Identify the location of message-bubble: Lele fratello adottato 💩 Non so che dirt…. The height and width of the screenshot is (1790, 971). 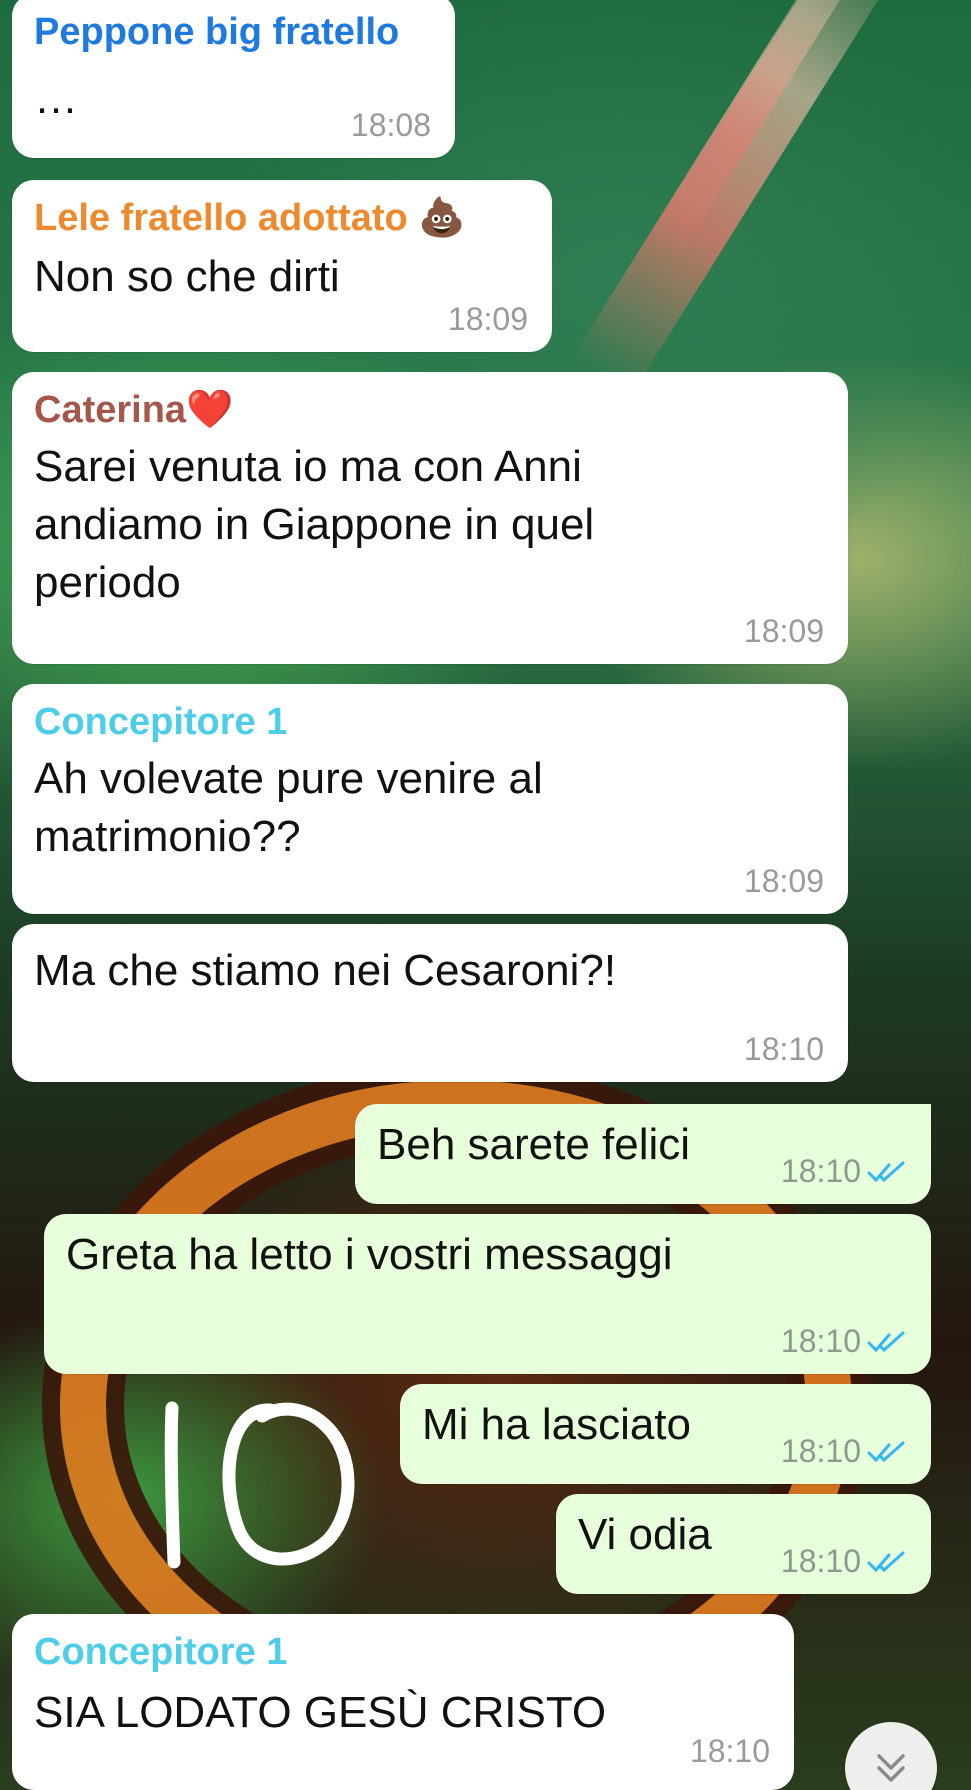
(282, 266).